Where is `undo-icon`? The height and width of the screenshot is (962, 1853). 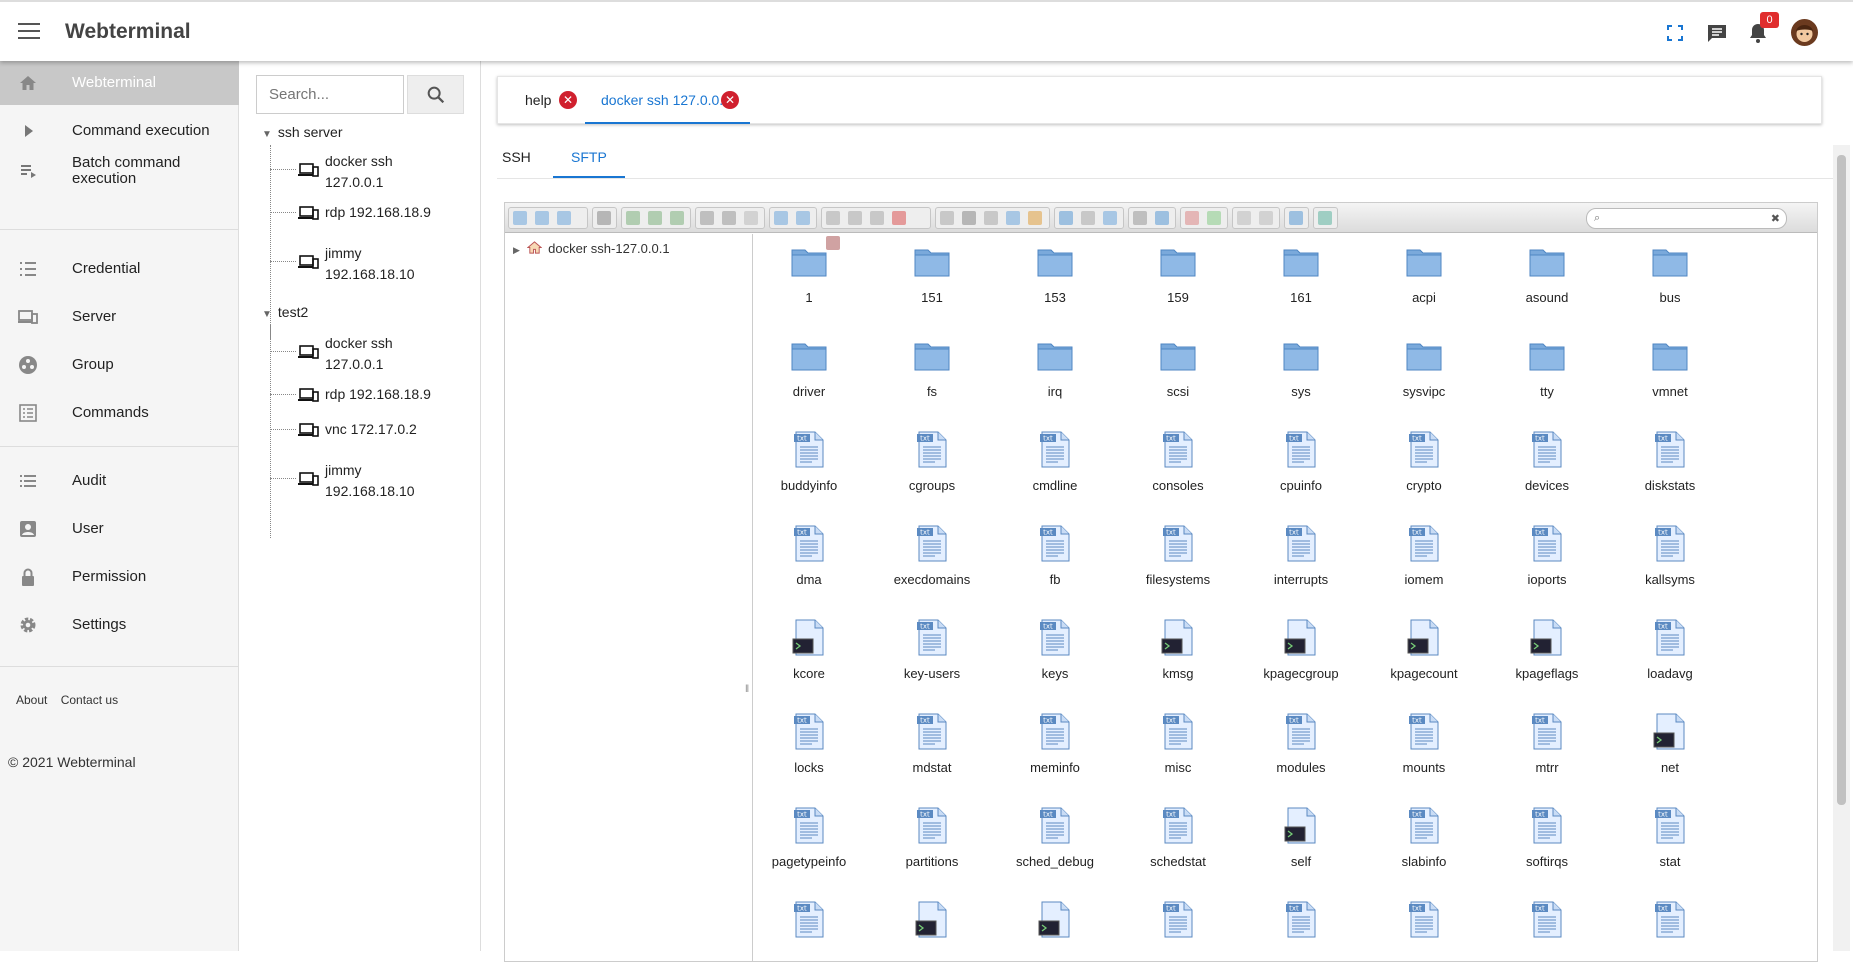 undo-icon is located at coordinates (781, 218).